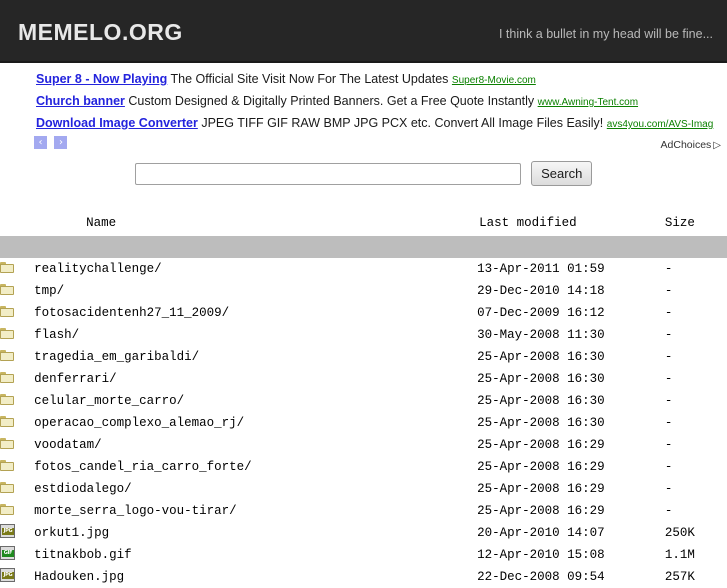 This screenshot has width=727, height=588. I want to click on table-row: celular_morte_carro/25-Apr-2008 16:30 -, so click(363, 401).